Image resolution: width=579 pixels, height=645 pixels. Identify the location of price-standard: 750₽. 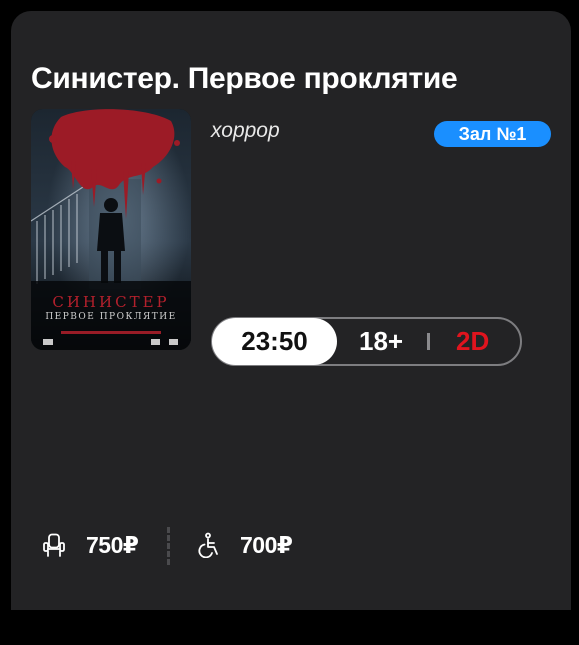
(90, 545).